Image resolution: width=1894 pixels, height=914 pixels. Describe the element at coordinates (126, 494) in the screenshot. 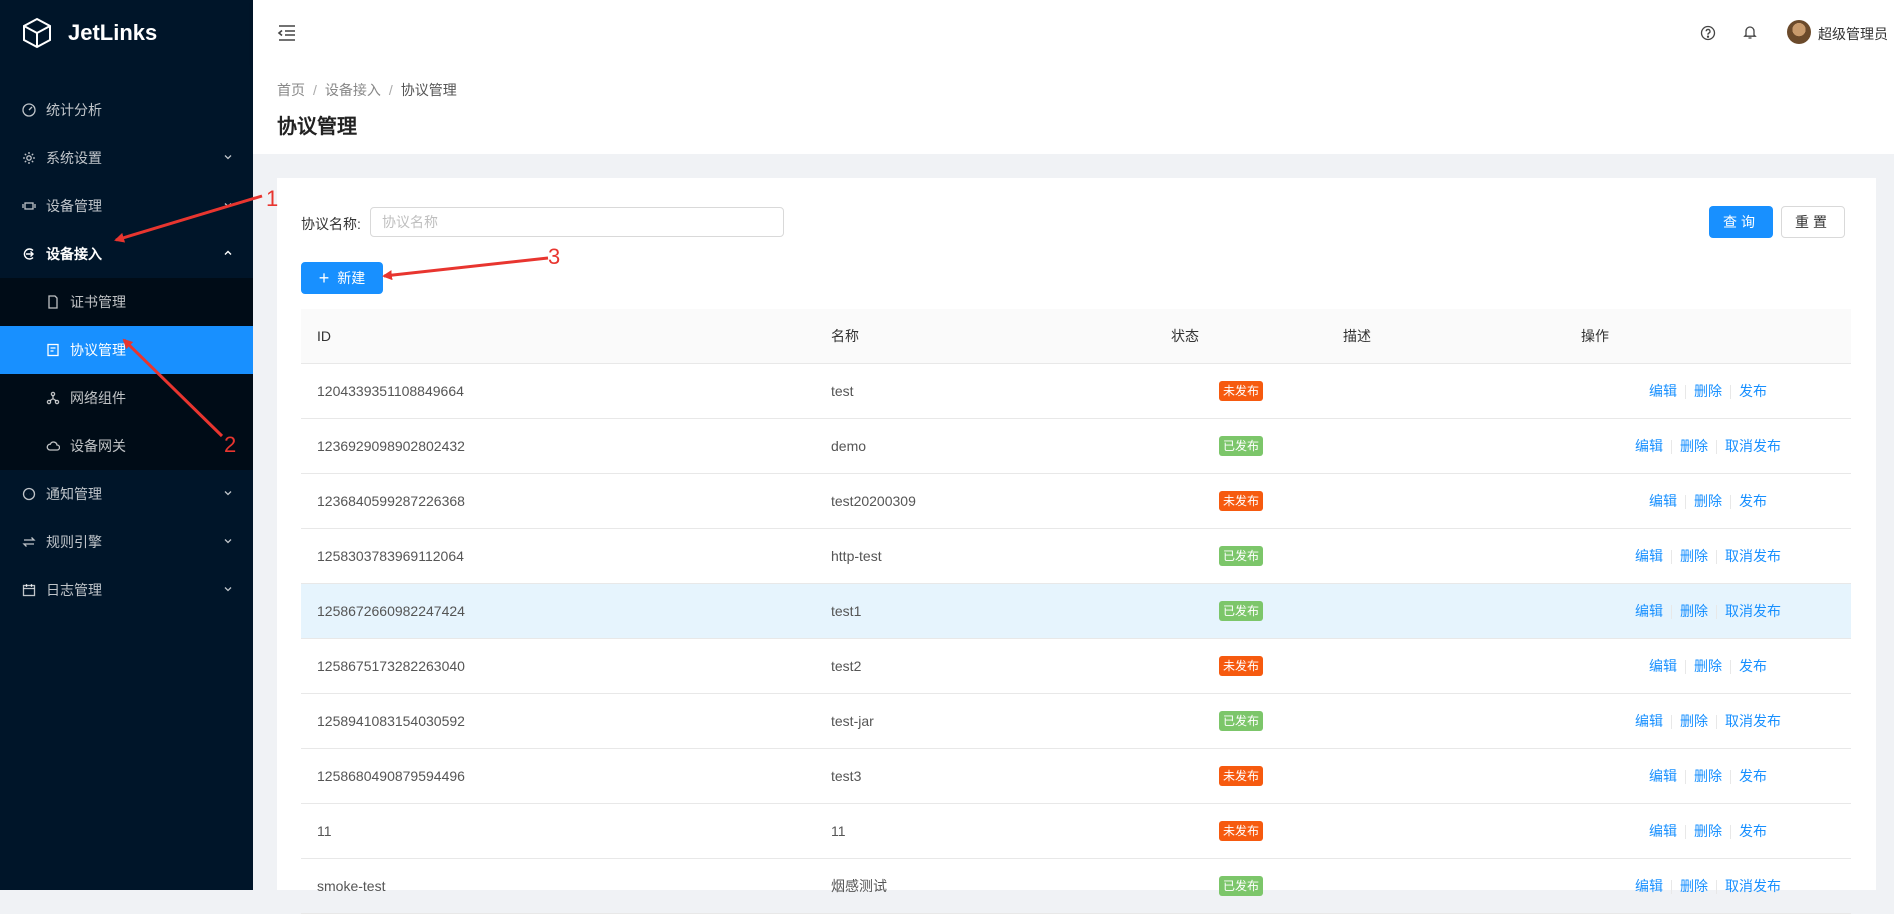

I see `sidebar-item-notifications: 通知管理` at that location.